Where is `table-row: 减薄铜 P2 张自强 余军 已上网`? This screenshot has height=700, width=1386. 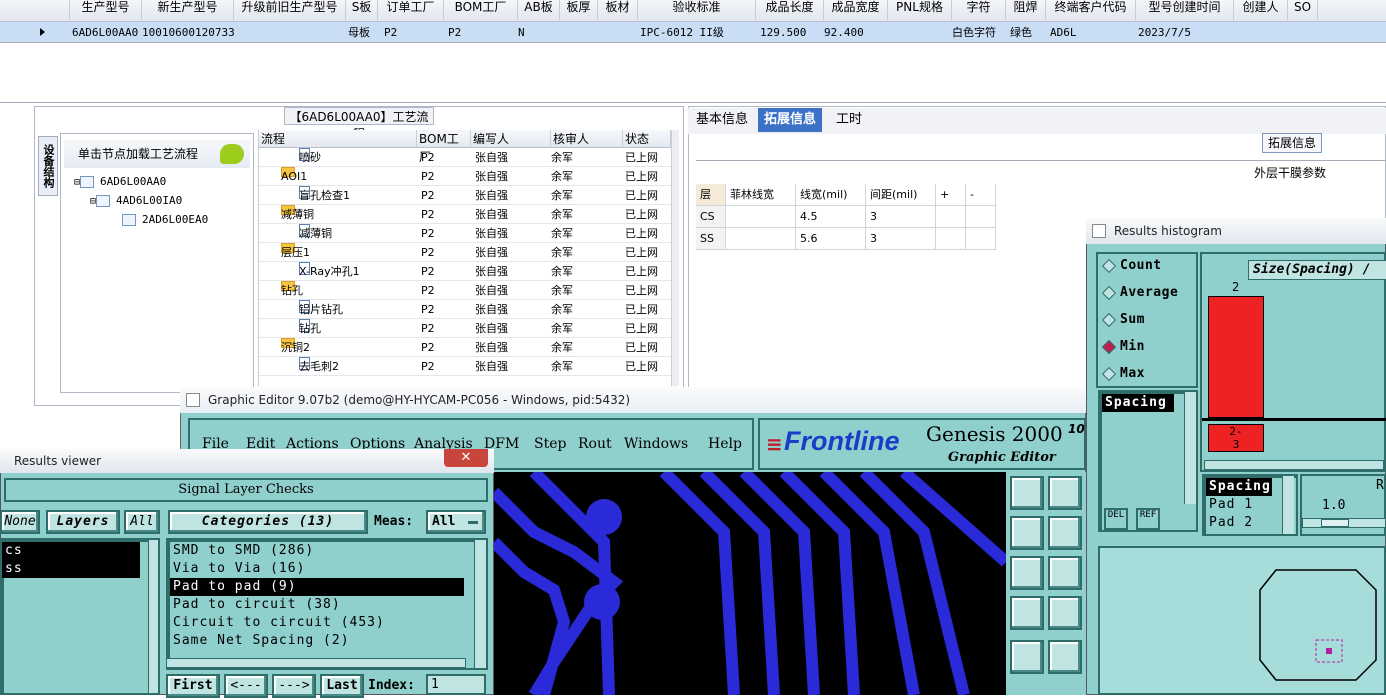
table-row: 减薄铜 P2 张自强 余军 已上网 is located at coordinates (465, 233).